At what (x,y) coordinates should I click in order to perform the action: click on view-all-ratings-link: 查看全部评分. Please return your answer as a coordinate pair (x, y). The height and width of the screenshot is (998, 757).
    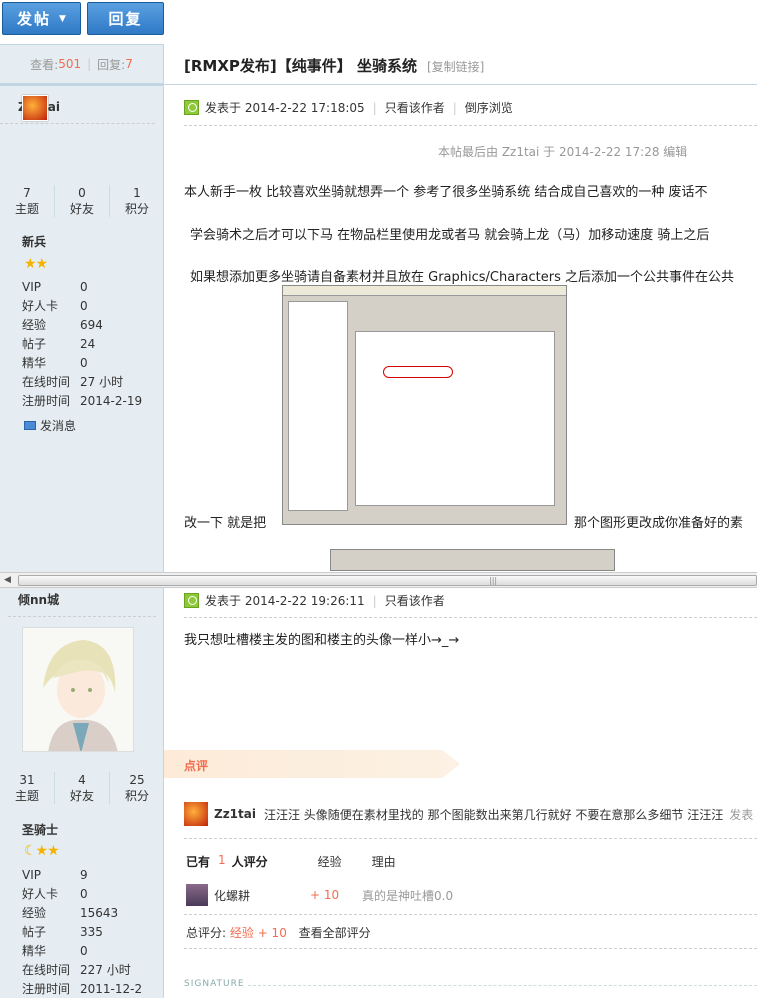
    Looking at the image, I should click on (335, 933).